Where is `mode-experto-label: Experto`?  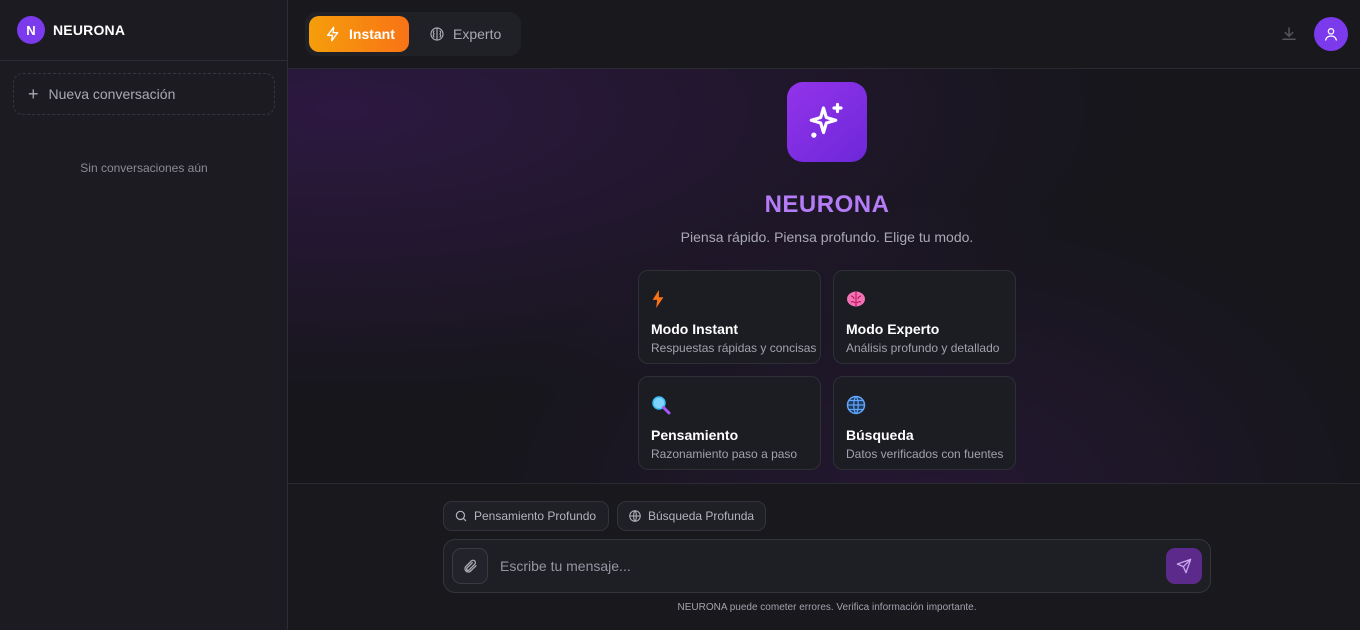
mode-experto-label: Experto is located at coordinates (477, 34).